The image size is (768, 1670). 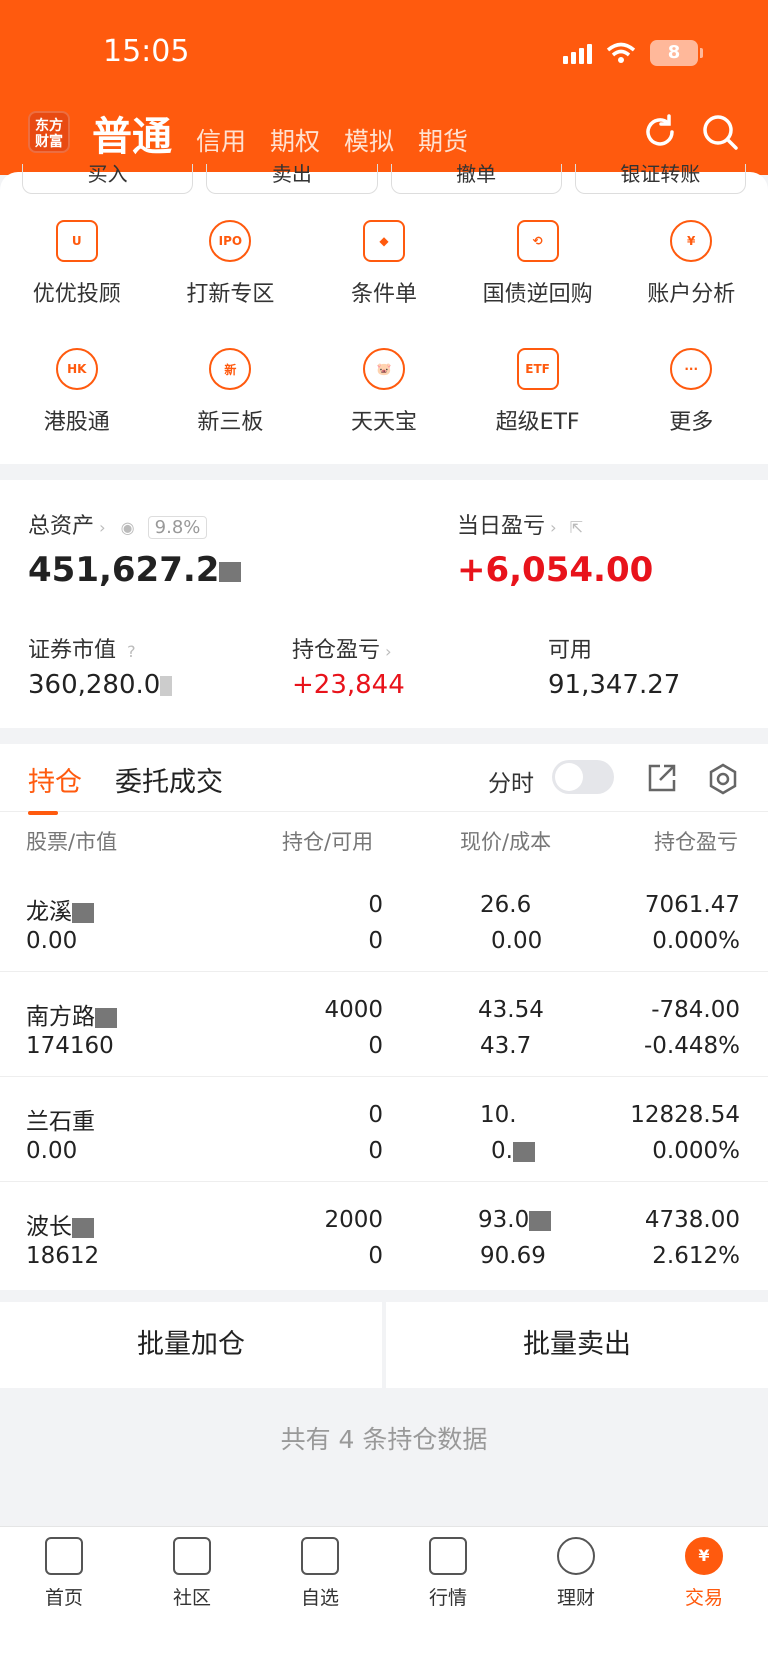 What do you see at coordinates (61, 526) in the screenshot?
I see `total-assets-label: 总资产` at bounding box center [61, 526].